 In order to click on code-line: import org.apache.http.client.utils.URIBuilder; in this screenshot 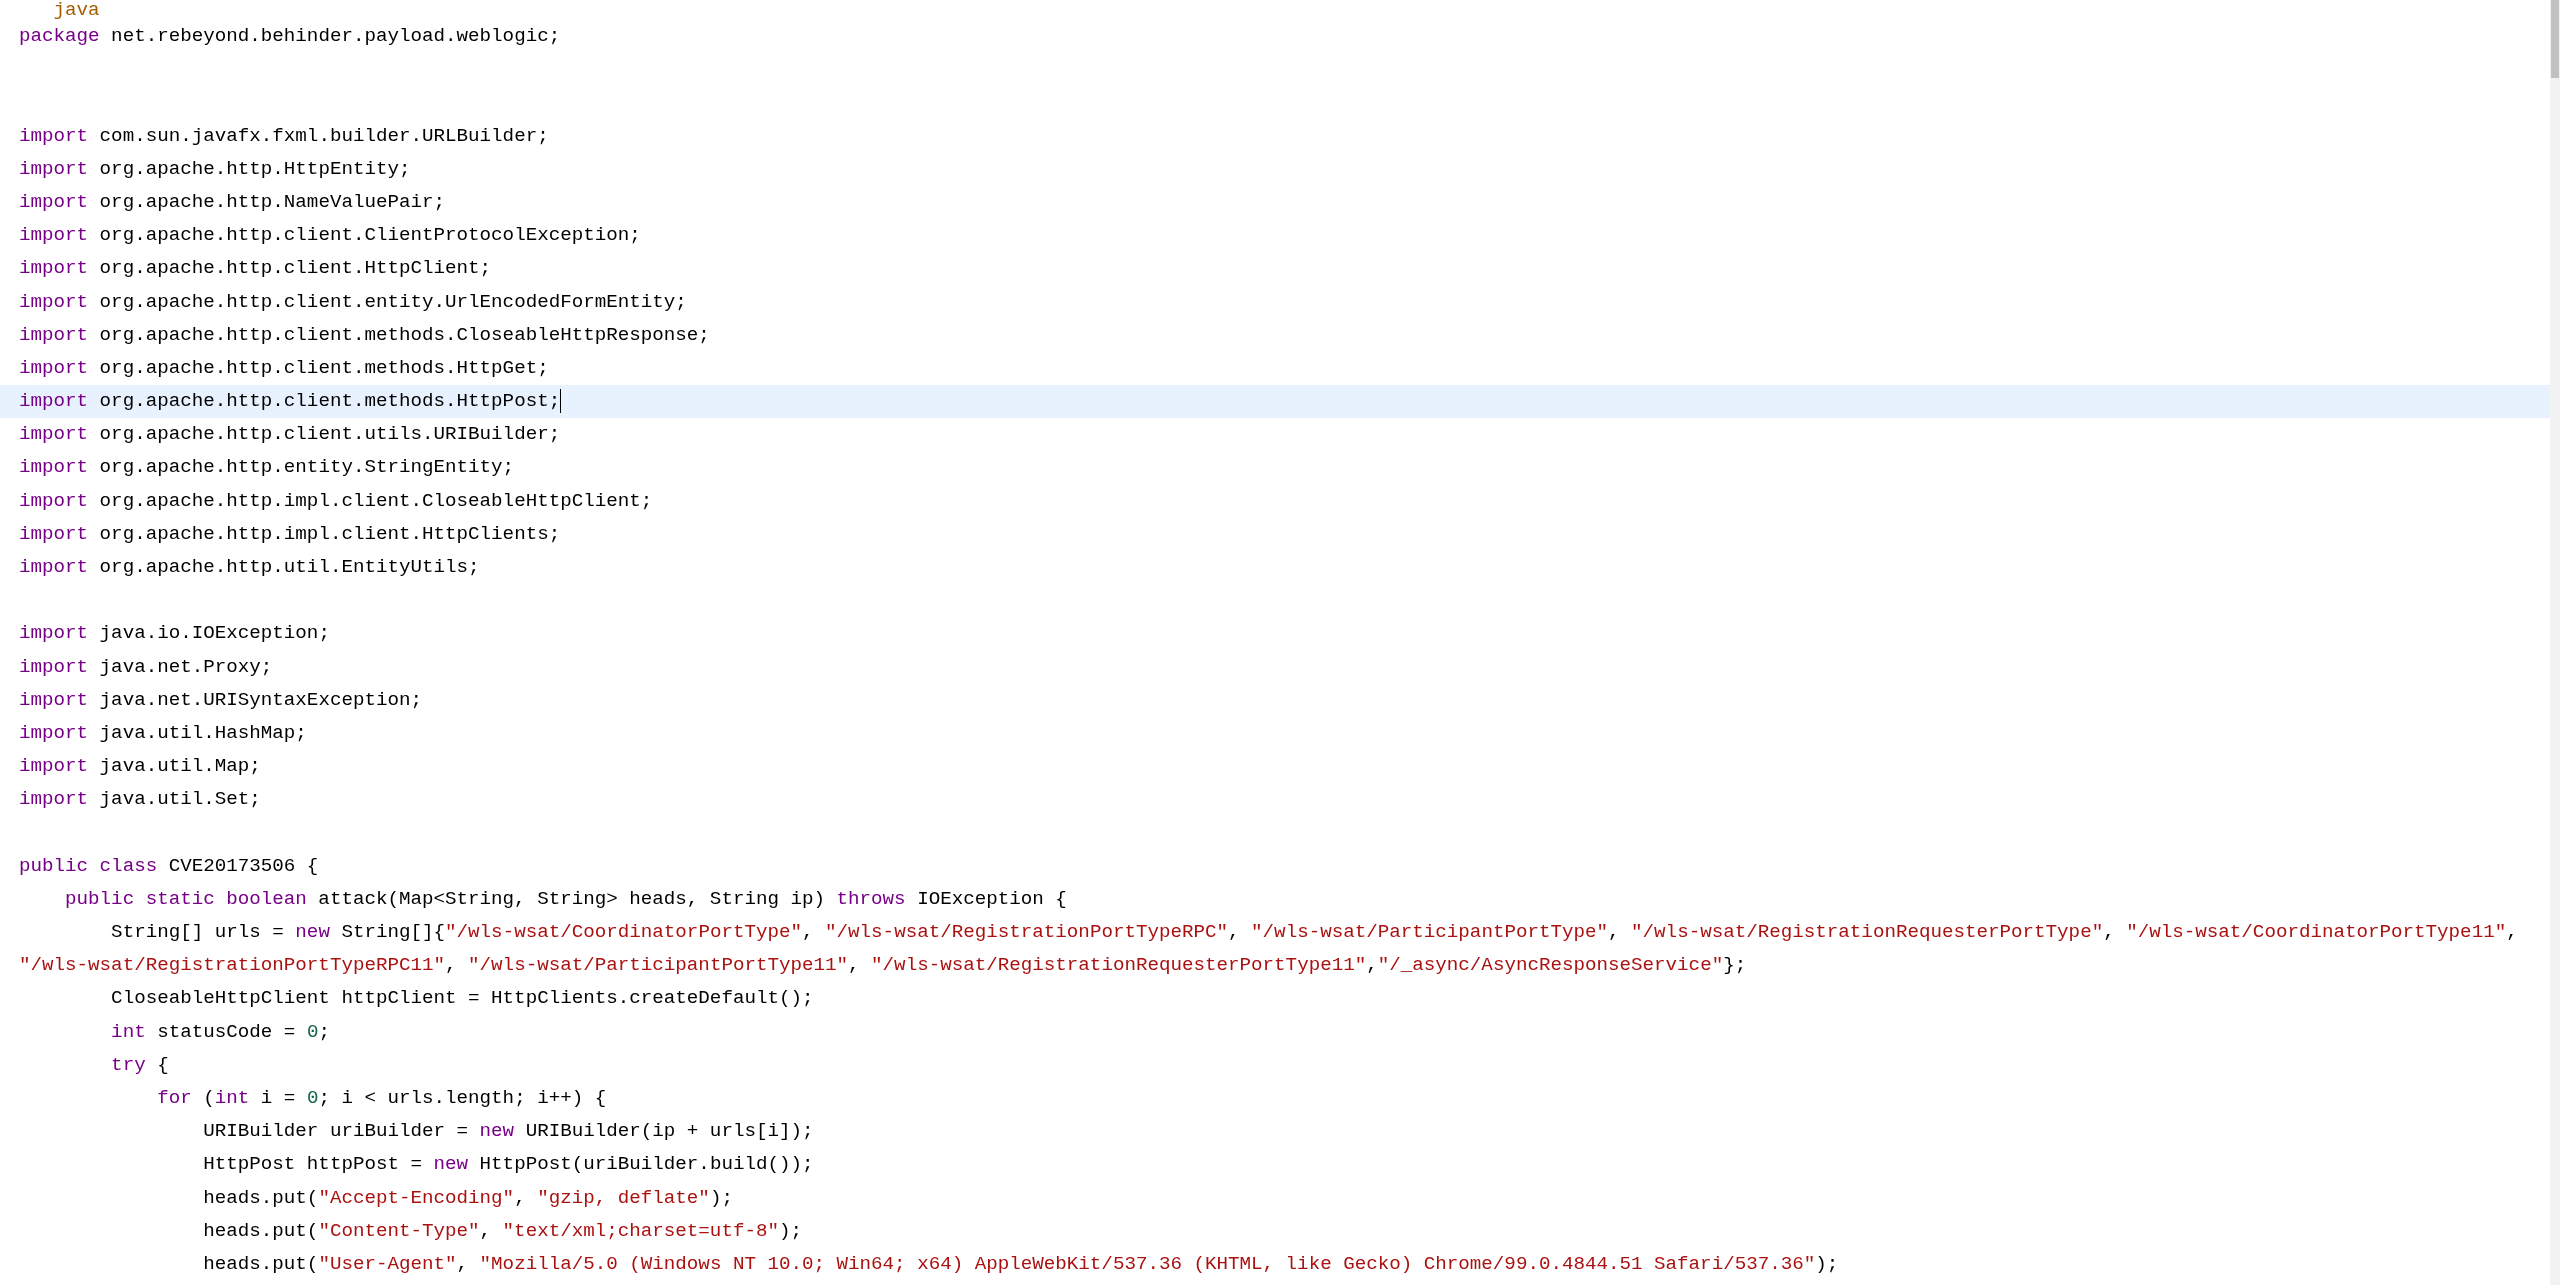, I will do `click(290, 435)`.